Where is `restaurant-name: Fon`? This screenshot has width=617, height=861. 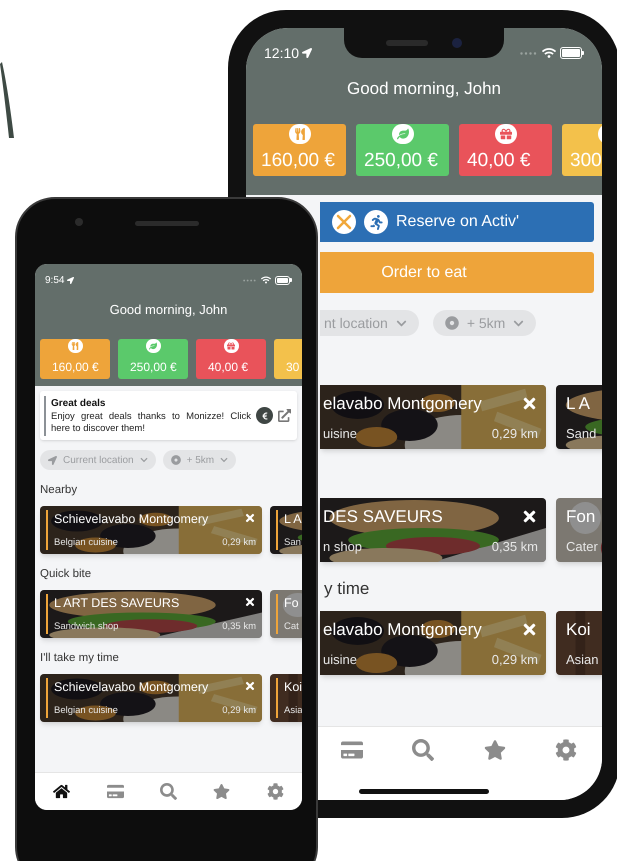
restaurant-name: Fon is located at coordinates (581, 517).